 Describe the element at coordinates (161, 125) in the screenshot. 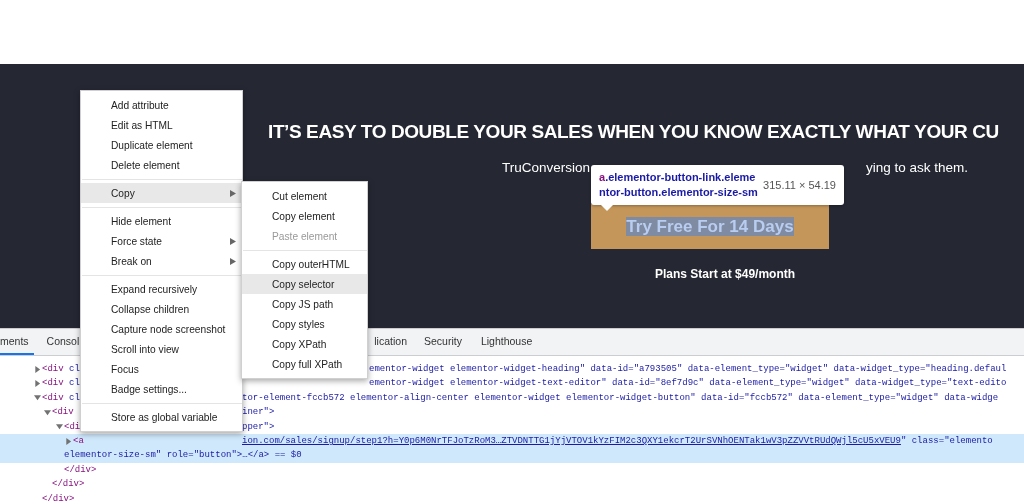

I see `menu-item: Edit as HTML` at that location.